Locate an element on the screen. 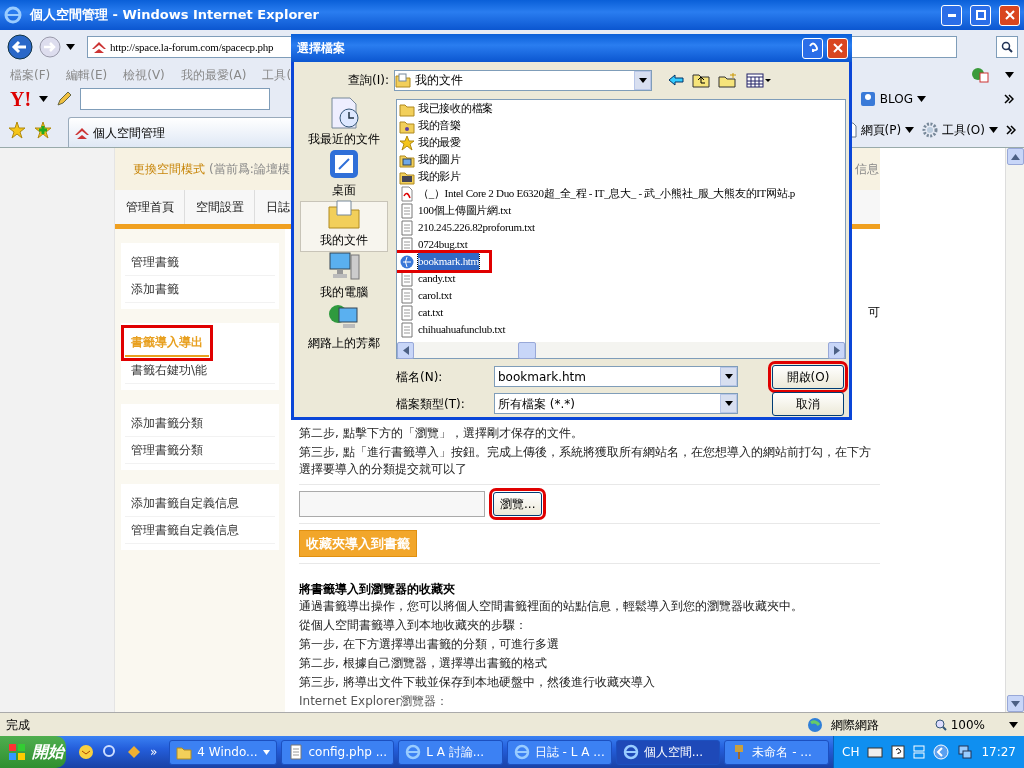 The width and height of the screenshot is (1024, 768). nav-tab: 空間設置 is located at coordinates (220, 206).